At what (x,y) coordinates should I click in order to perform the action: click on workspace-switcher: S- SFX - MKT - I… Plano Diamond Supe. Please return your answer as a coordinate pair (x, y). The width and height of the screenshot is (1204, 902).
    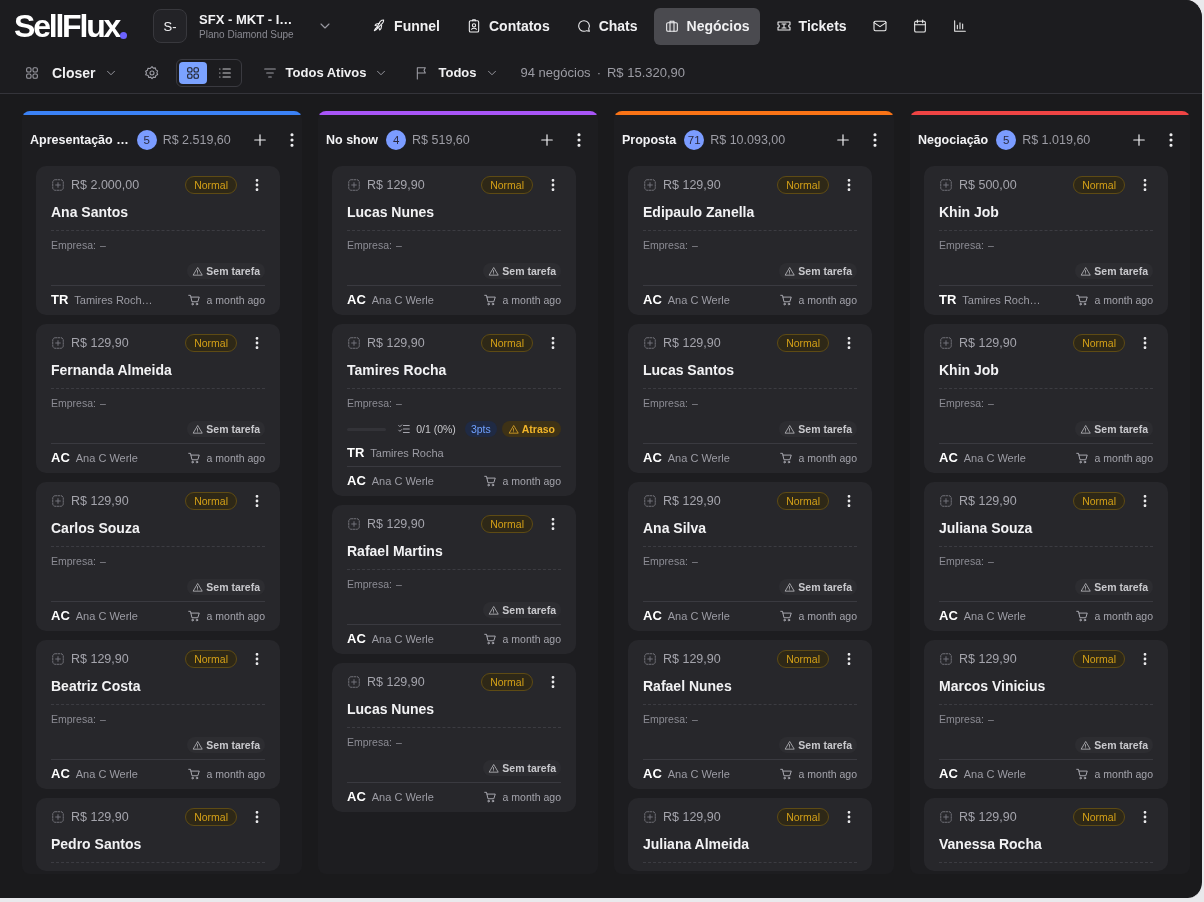
    Looking at the image, I should click on (243, 26).